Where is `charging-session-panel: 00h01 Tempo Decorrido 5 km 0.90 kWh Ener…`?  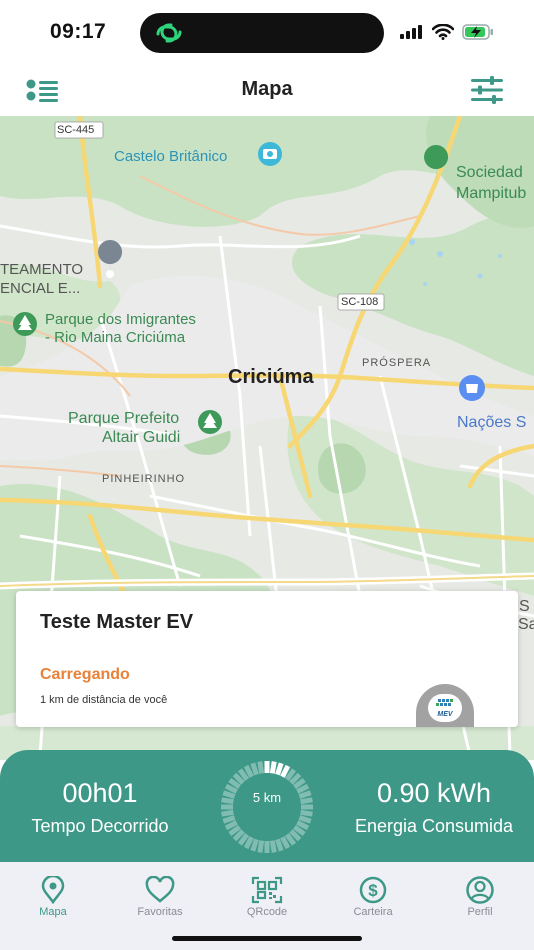
charging-session-panel: 00h01 Tempo Decorrido 5 km 0.90 kWh Ener… is located at coordinates (267, 806).